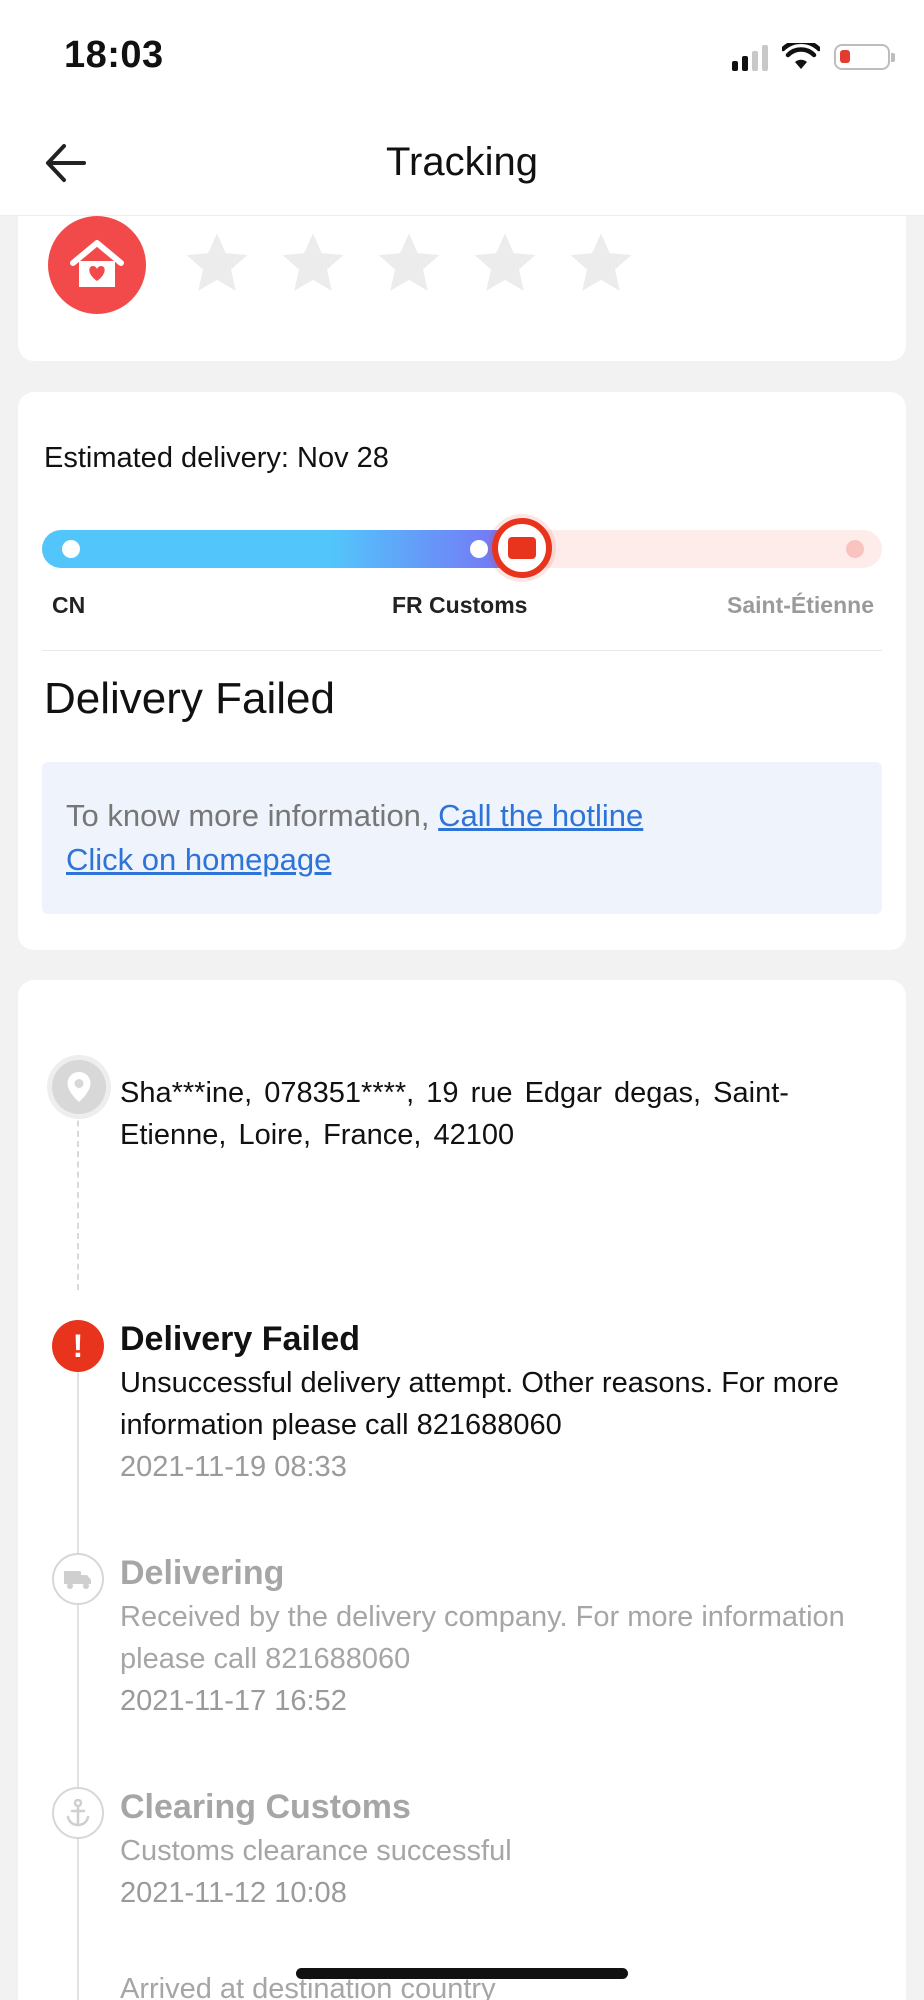  Describe the element at coordinates (216, 458) in the screenshot. I see `estimated-delivery: Estimated delivery: Nov 28` at that location.